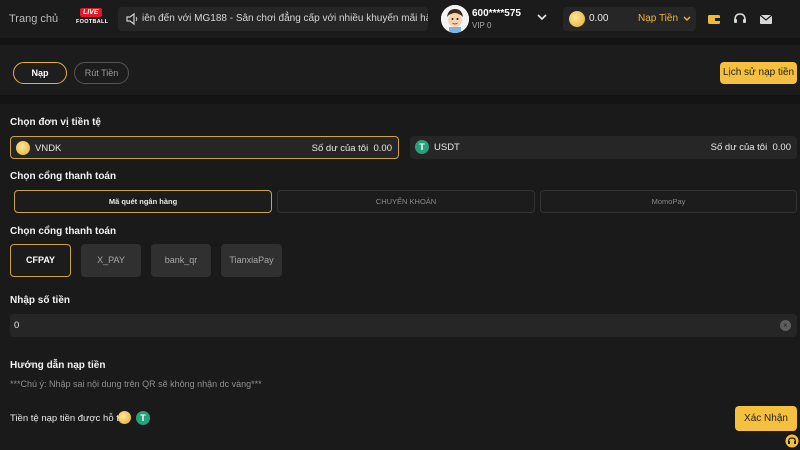 The height and width of the screenshot is (450, 800). I want to click on tab-withdraw: Rút Tiền, so click(101, 73).